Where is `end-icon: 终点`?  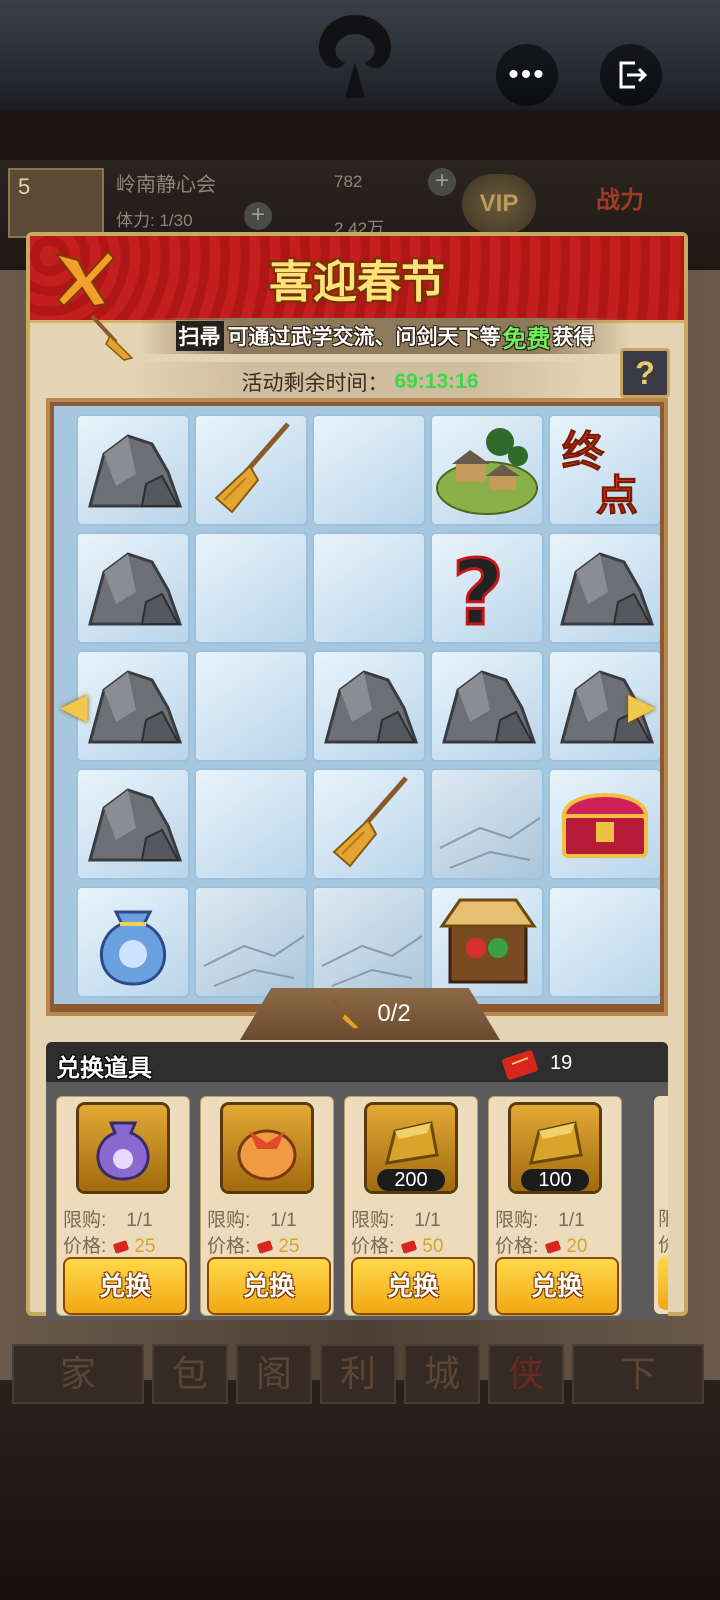 end-icon: 终点 is located at coordinates (600, 474).